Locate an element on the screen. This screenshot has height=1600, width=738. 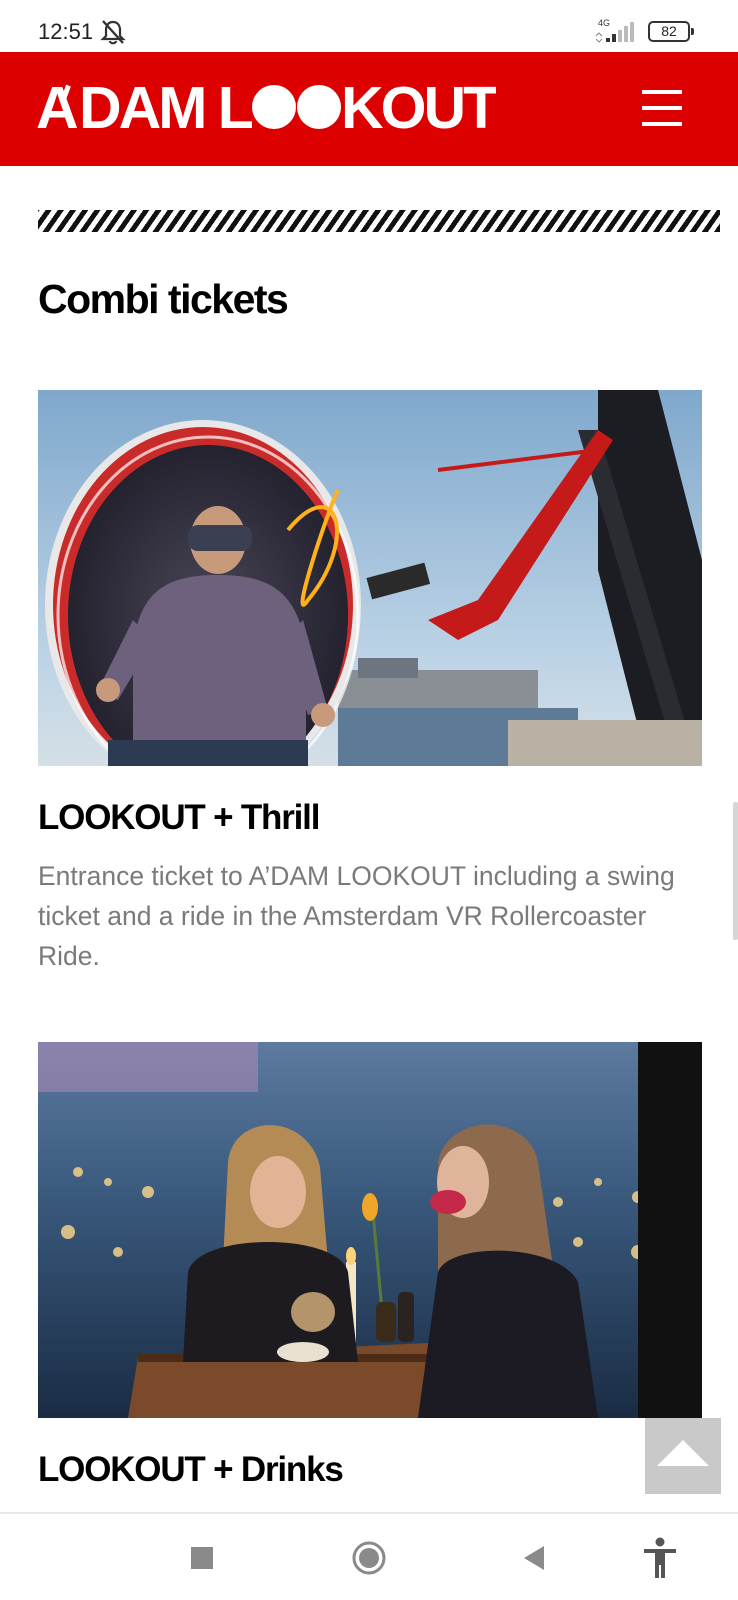
back-icon is located at coordinates (534, 1558).